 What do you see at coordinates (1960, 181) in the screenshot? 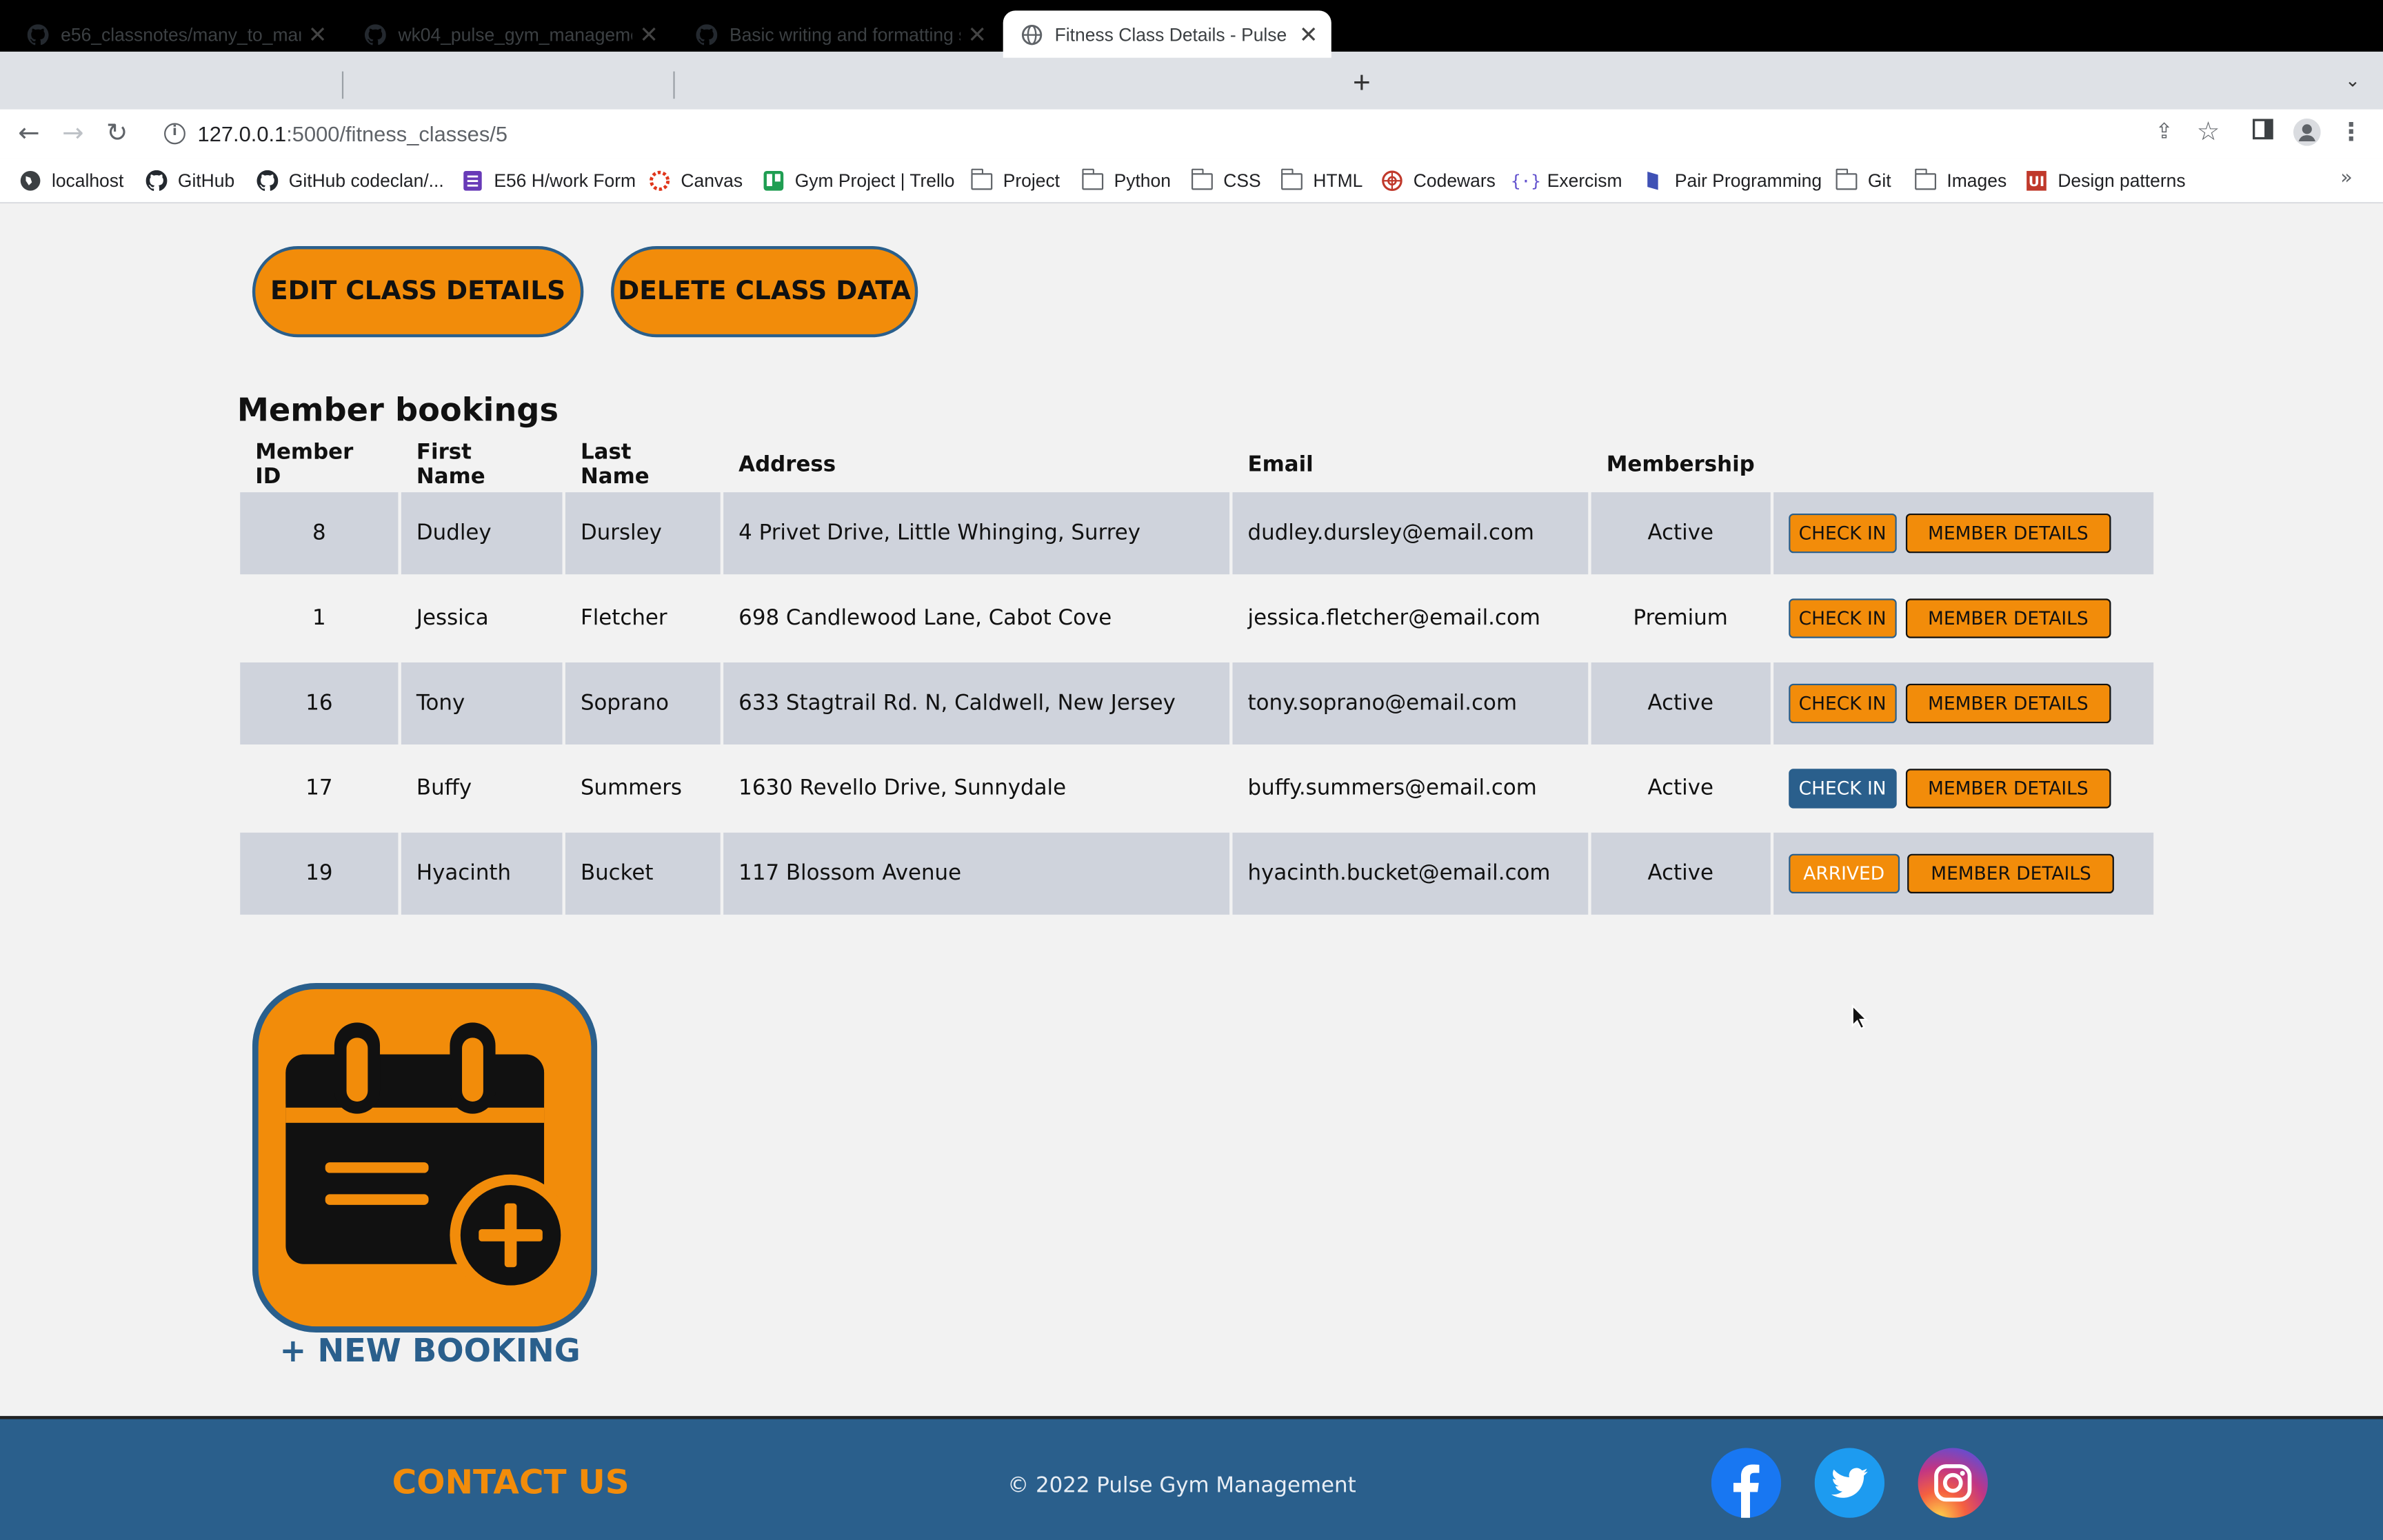
I see `bookmark-folder-images: Images` at bounding box center [1960, 181].